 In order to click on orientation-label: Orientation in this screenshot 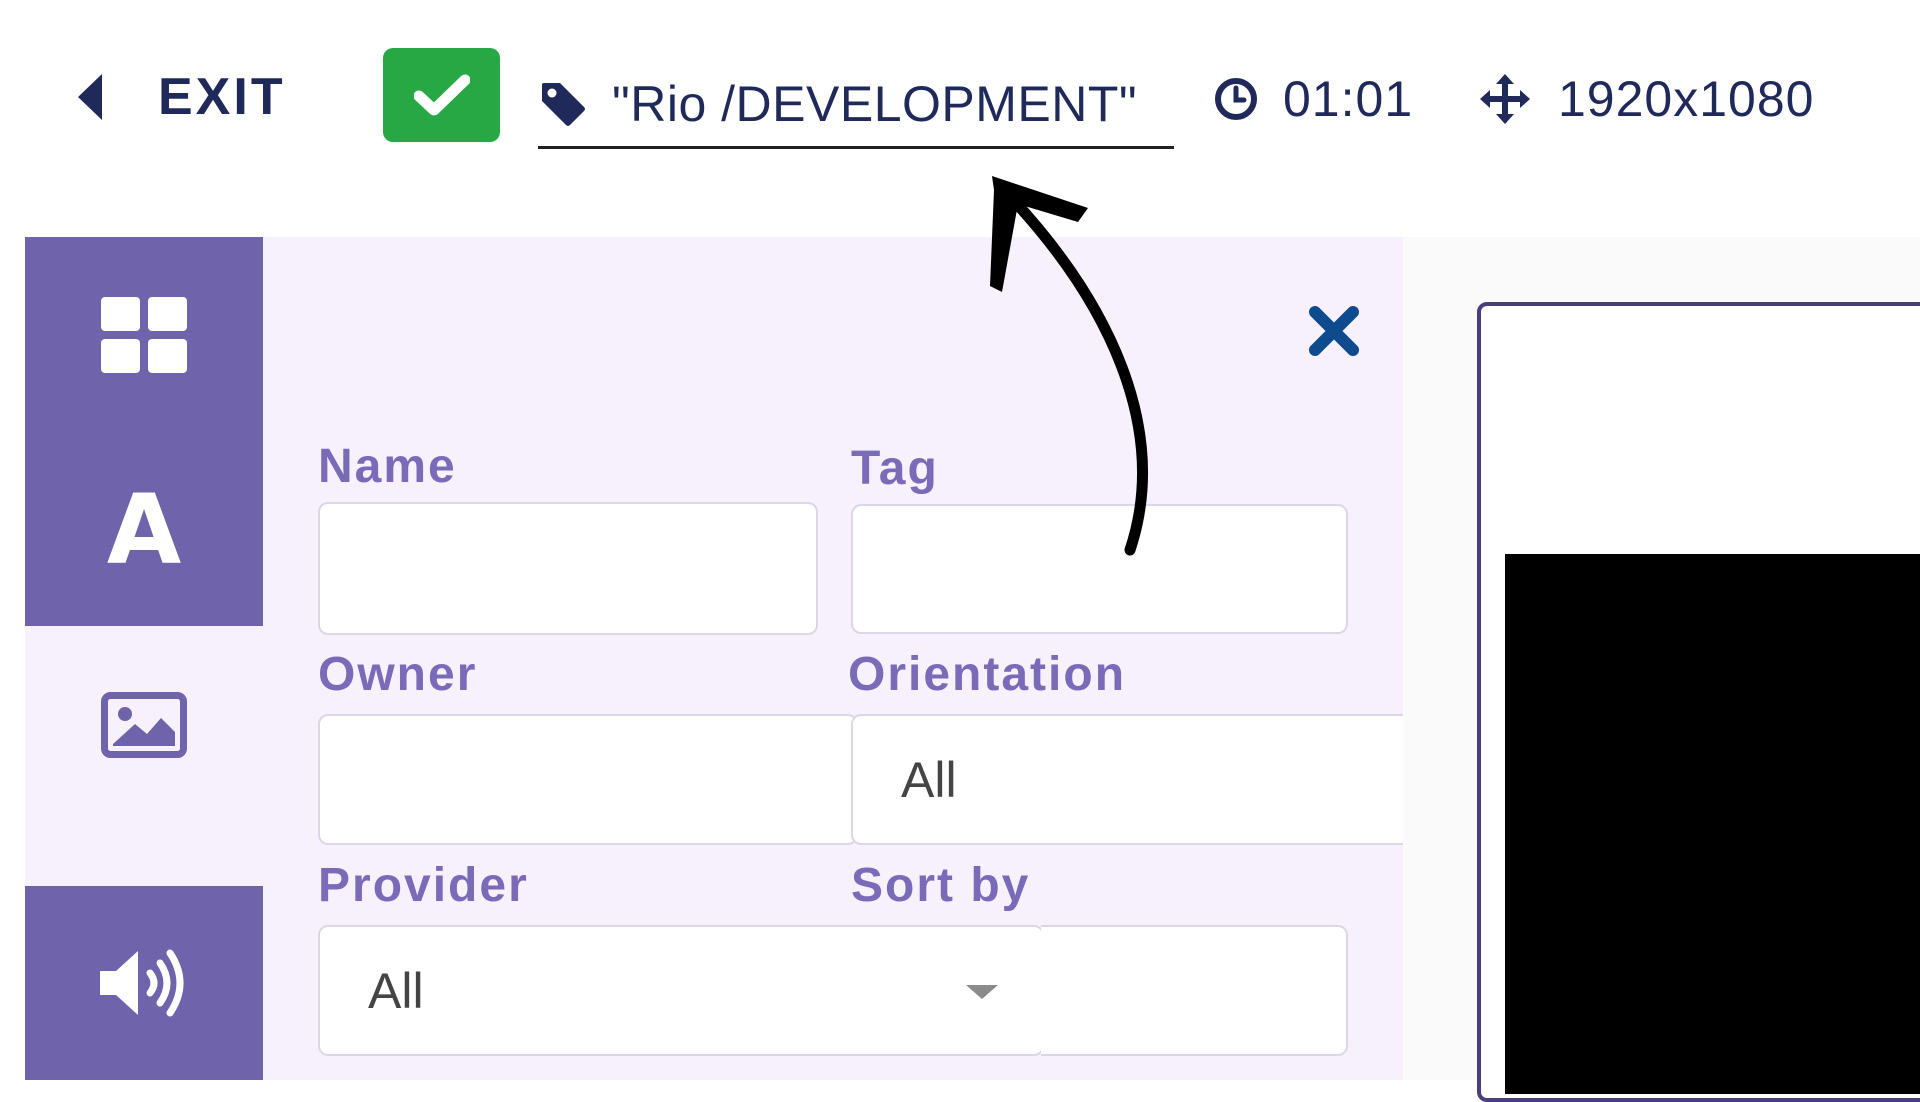, I will do `click(987, 674)`.